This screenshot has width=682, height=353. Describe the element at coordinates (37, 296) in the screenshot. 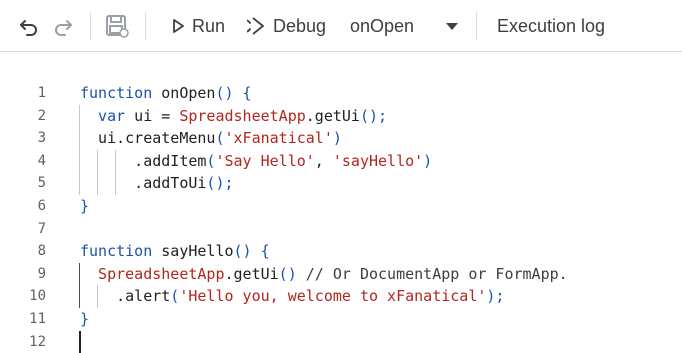

I see `line-number: 10` at that location.